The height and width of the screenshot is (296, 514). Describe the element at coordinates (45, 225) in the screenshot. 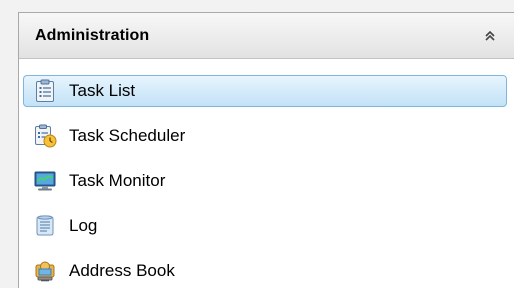

I see `log-icon` at that location.